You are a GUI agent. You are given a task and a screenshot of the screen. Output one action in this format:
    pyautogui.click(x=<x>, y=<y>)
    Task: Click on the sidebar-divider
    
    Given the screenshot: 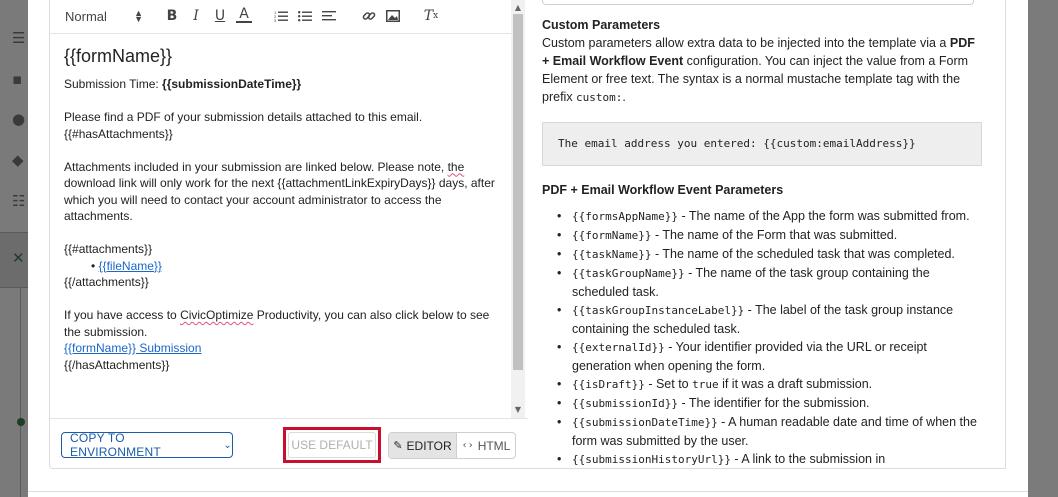 What is the action you would take?
    pyautogui.click(x=20, y=392)
    